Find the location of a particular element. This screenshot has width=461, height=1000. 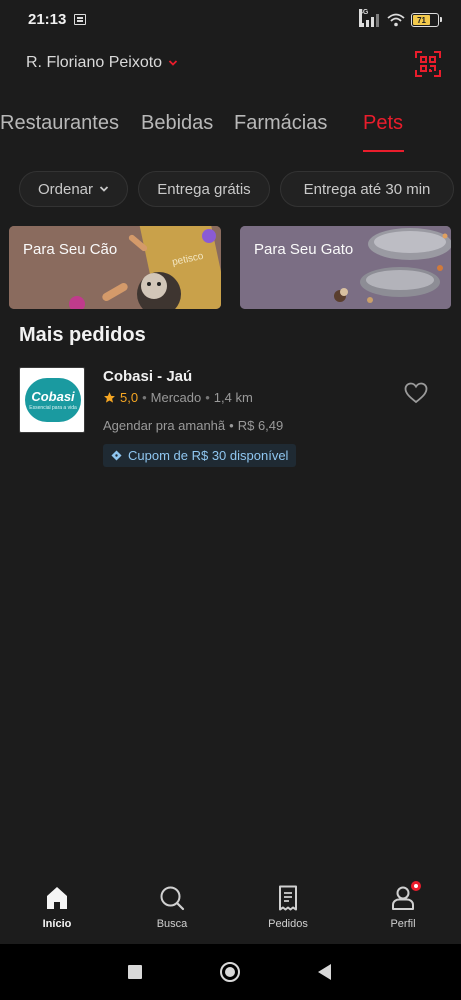

status-icons: 4G 71 is located at coordinates (400, 19).